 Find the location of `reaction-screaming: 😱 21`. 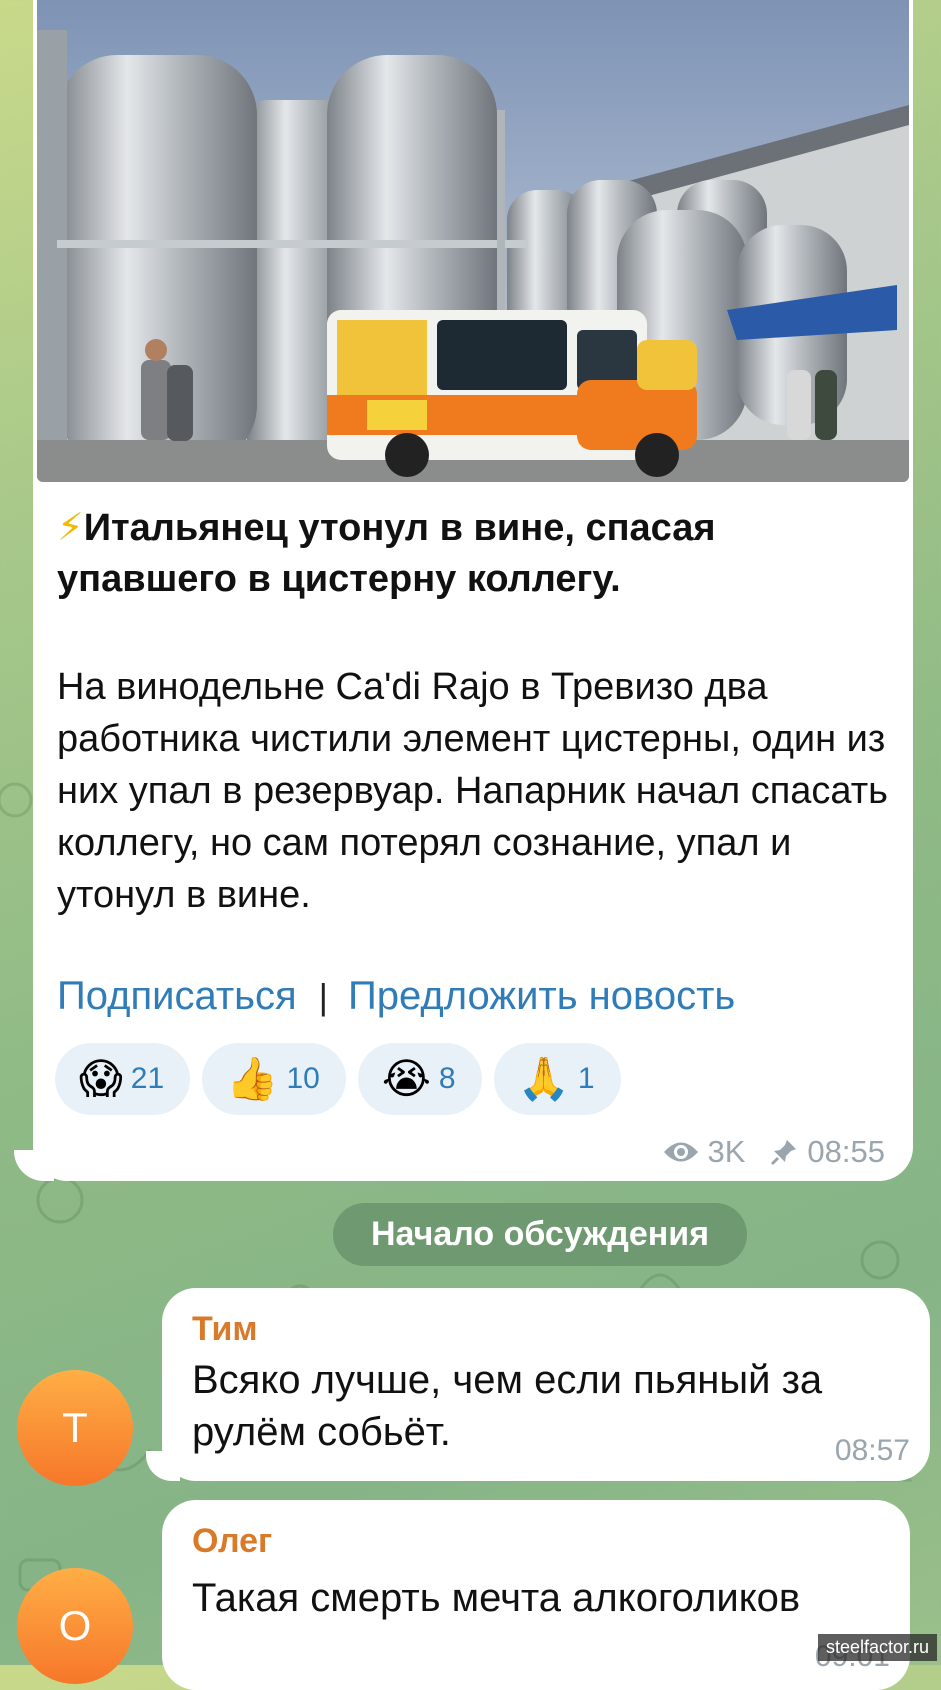

reaction-screaming: 😱 21 is located at coordinates (123, 1079).